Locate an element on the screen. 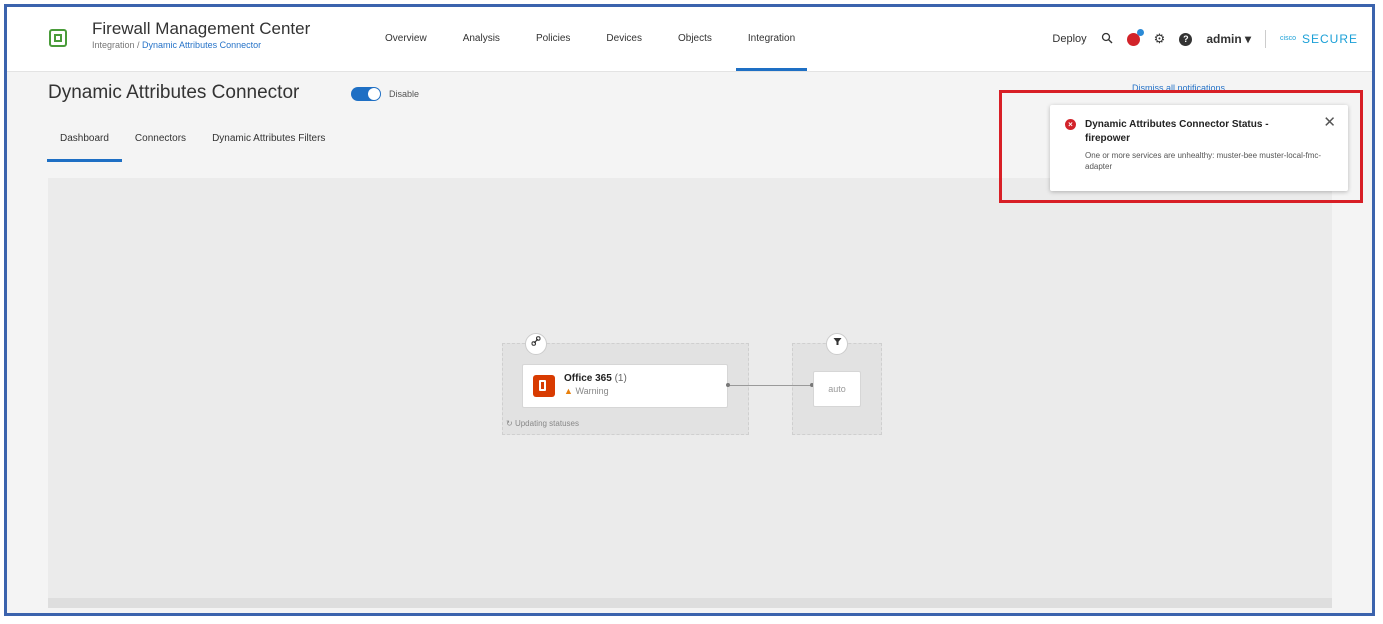 The height and width of the screenshot is (624, 1383). connector-status: ▲ Warning is located at coordinates (586, 391).